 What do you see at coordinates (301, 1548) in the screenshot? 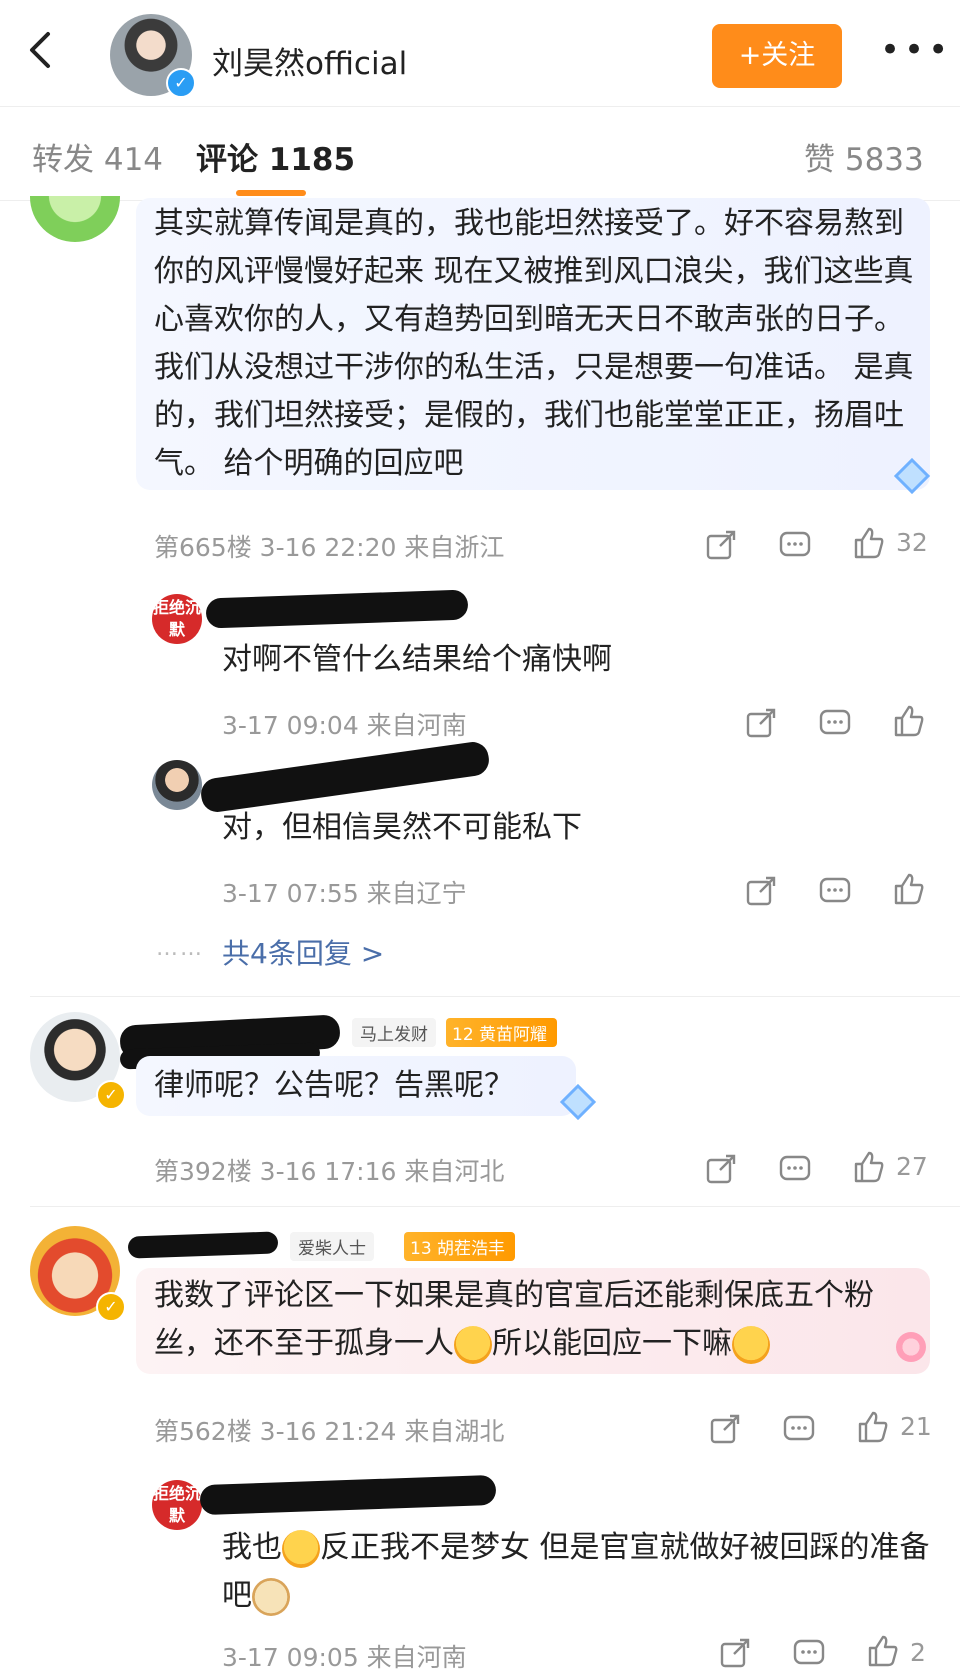
I see `laughing-crying-emoji-icon` at bounding box center [301, 1548].